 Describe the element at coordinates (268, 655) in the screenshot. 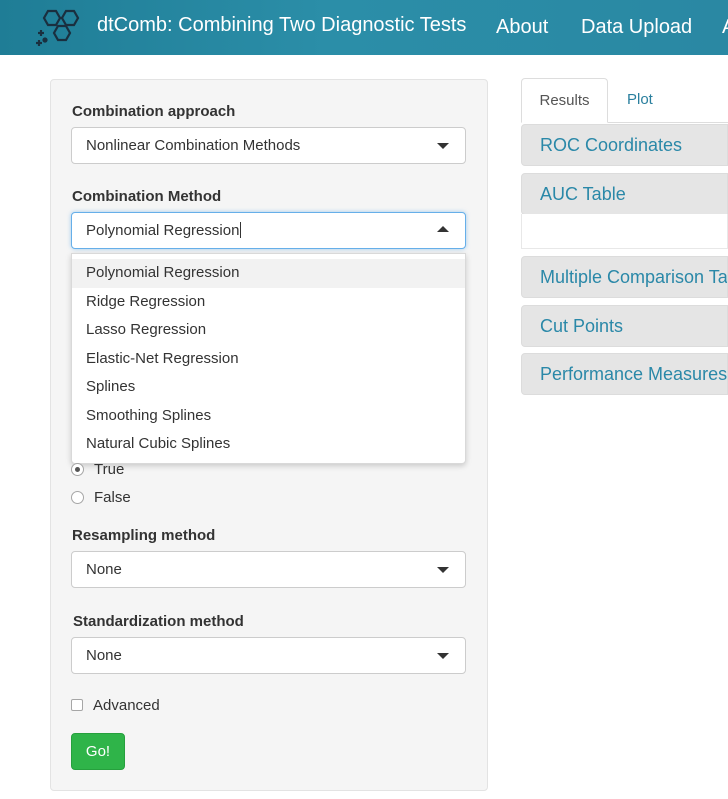

I see `standardization-method-select: None` at that location.